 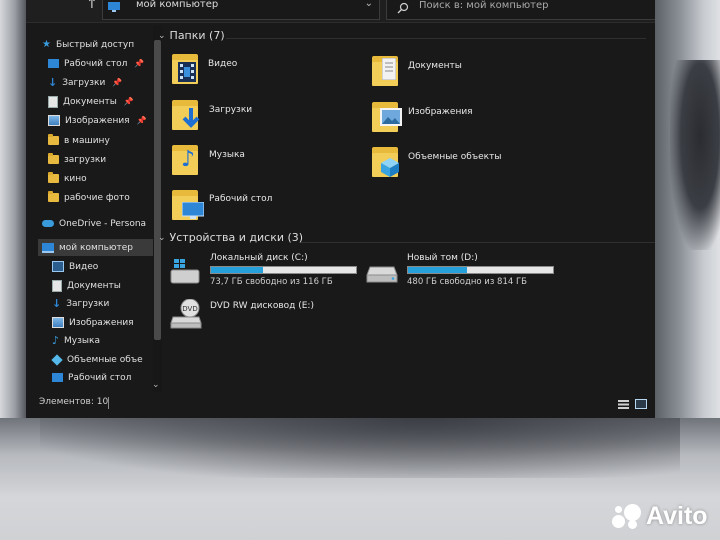 I want to click on sidebar-item-label: Объемные объе, so click(x=105, y=359).